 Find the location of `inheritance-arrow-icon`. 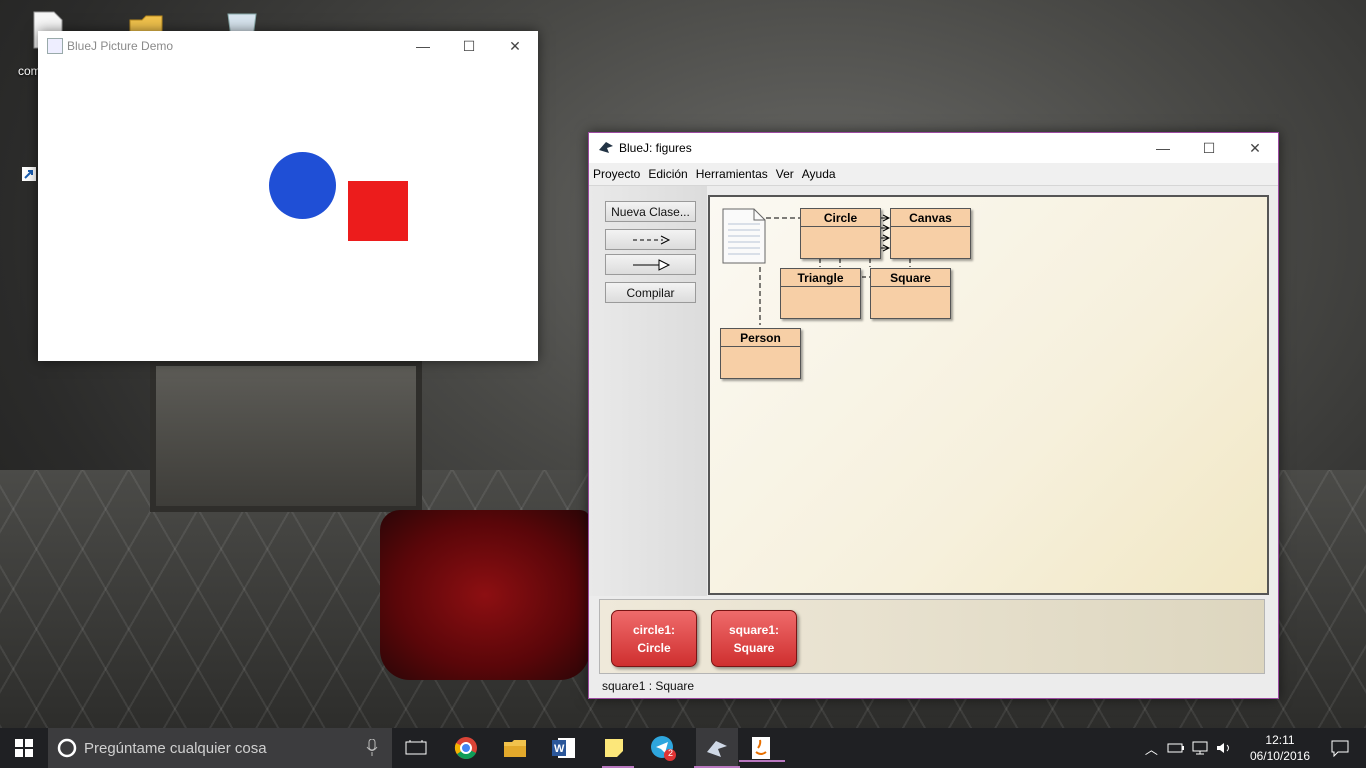

inheritance-arrow-icon is located at coordinates (651, 264).